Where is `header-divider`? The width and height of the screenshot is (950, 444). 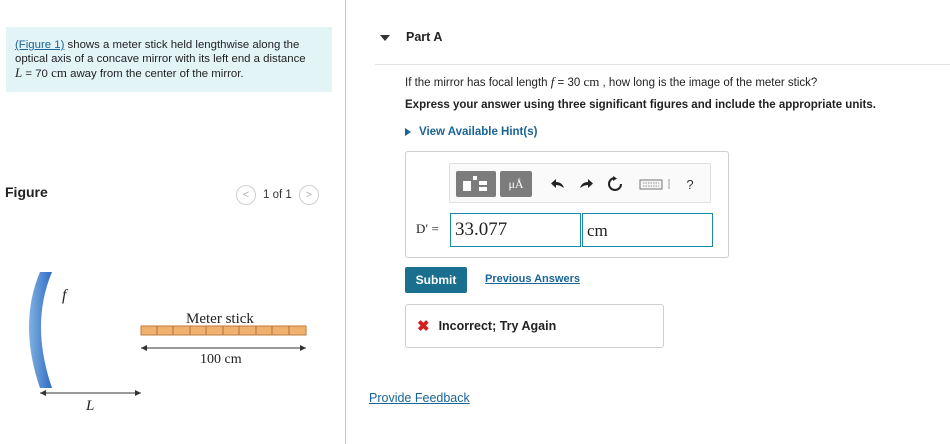
header-divider is located at coordinates (662, 64).